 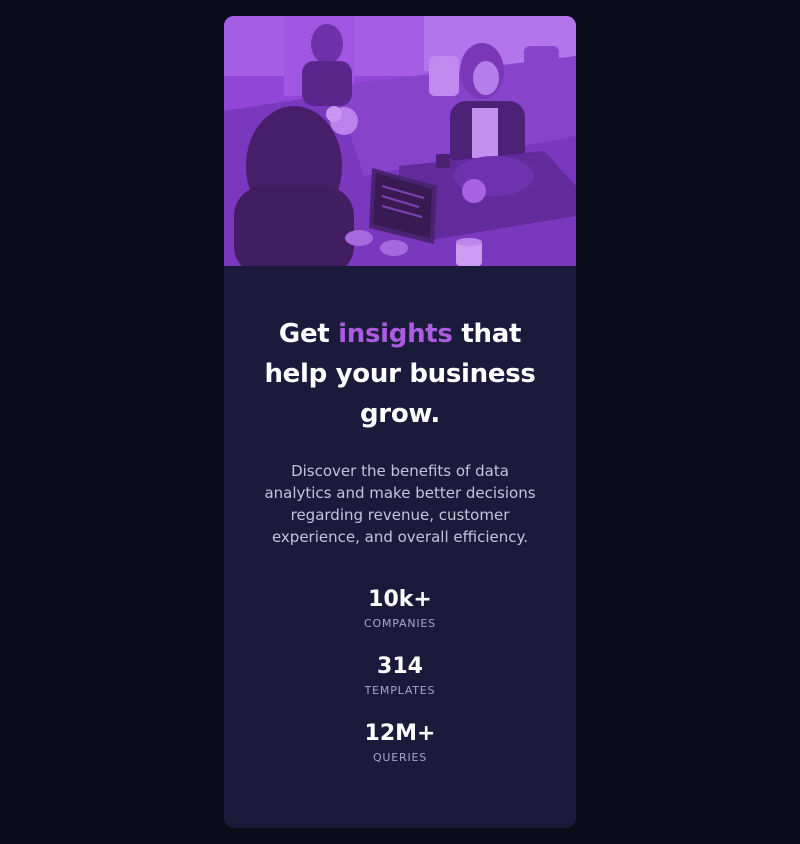 What do you see at coordinates (308, 334) in the screenshot?
I see `headline-before: Get` at bounding box center [308, 334].